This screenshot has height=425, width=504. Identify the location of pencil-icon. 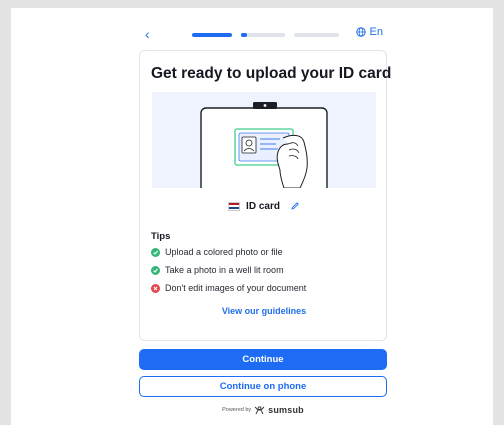
(295, 206).